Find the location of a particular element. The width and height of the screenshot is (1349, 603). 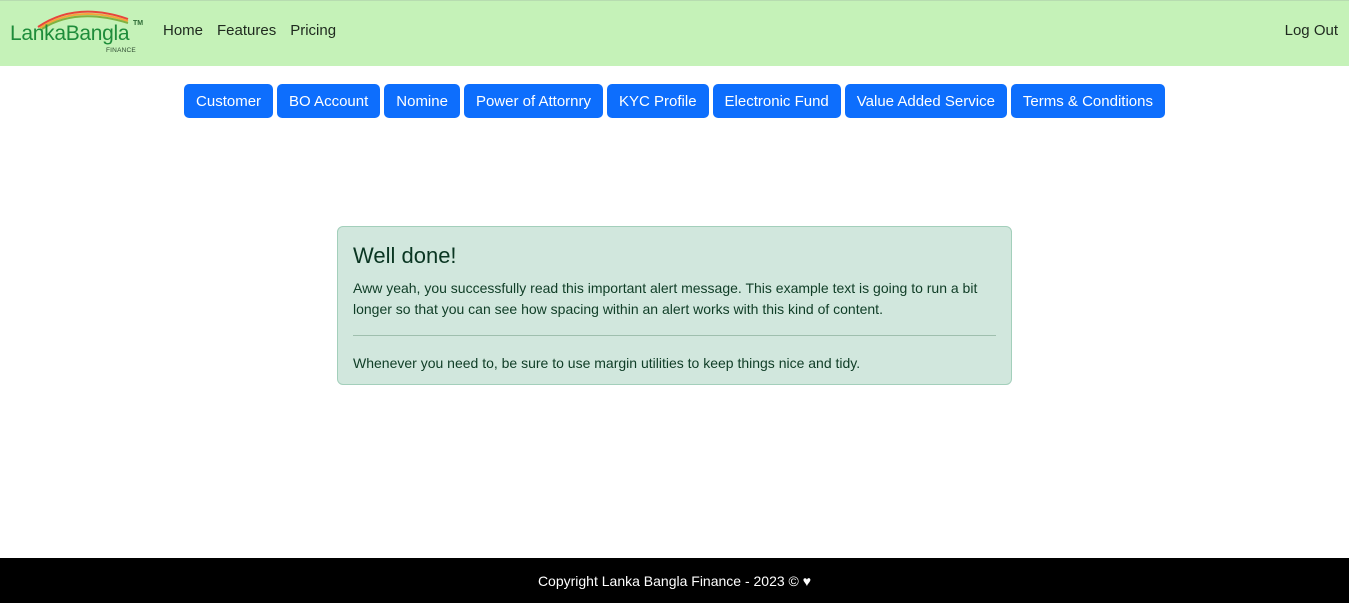

nav-link-pricing: Pricing is located at coordinates (313, 31).